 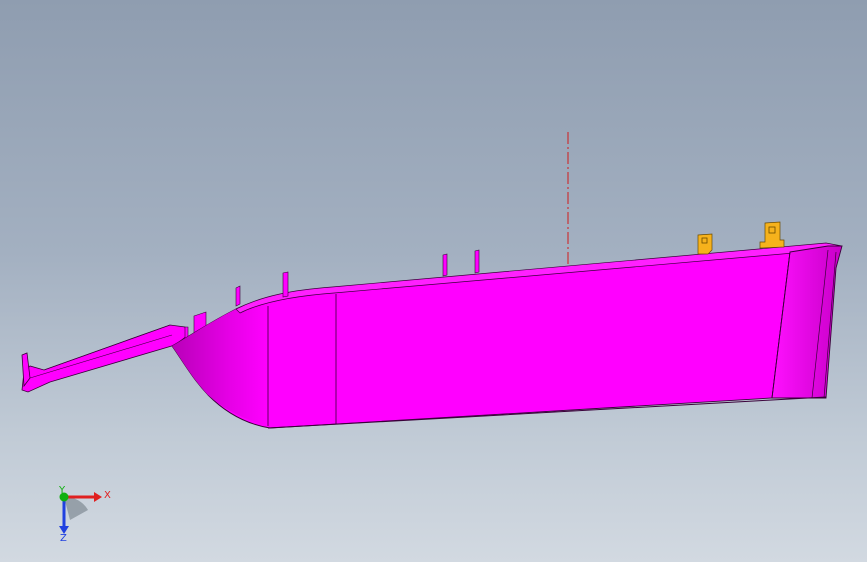 What do you see at coordinates (98, 497) in the screenshot?
I see `x-axis-arrowhead` at bounding box center [98, 497].